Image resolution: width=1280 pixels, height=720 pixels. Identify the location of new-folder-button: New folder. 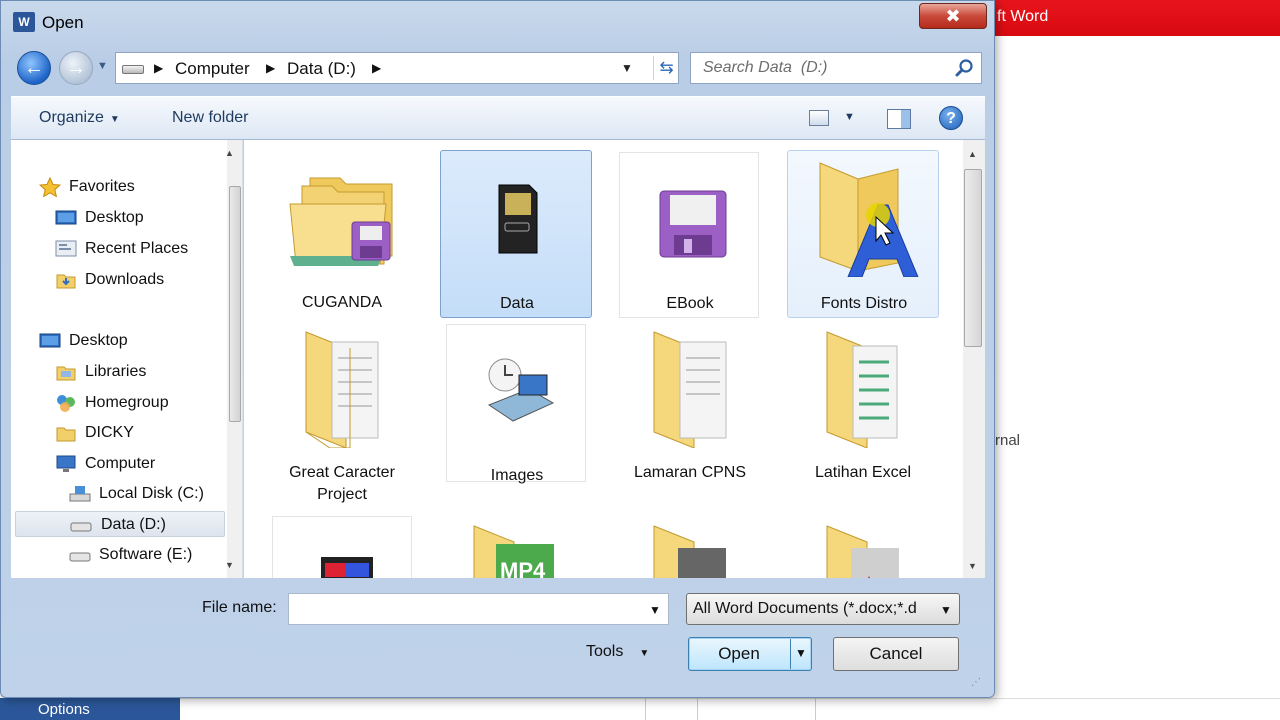
(210, 118).